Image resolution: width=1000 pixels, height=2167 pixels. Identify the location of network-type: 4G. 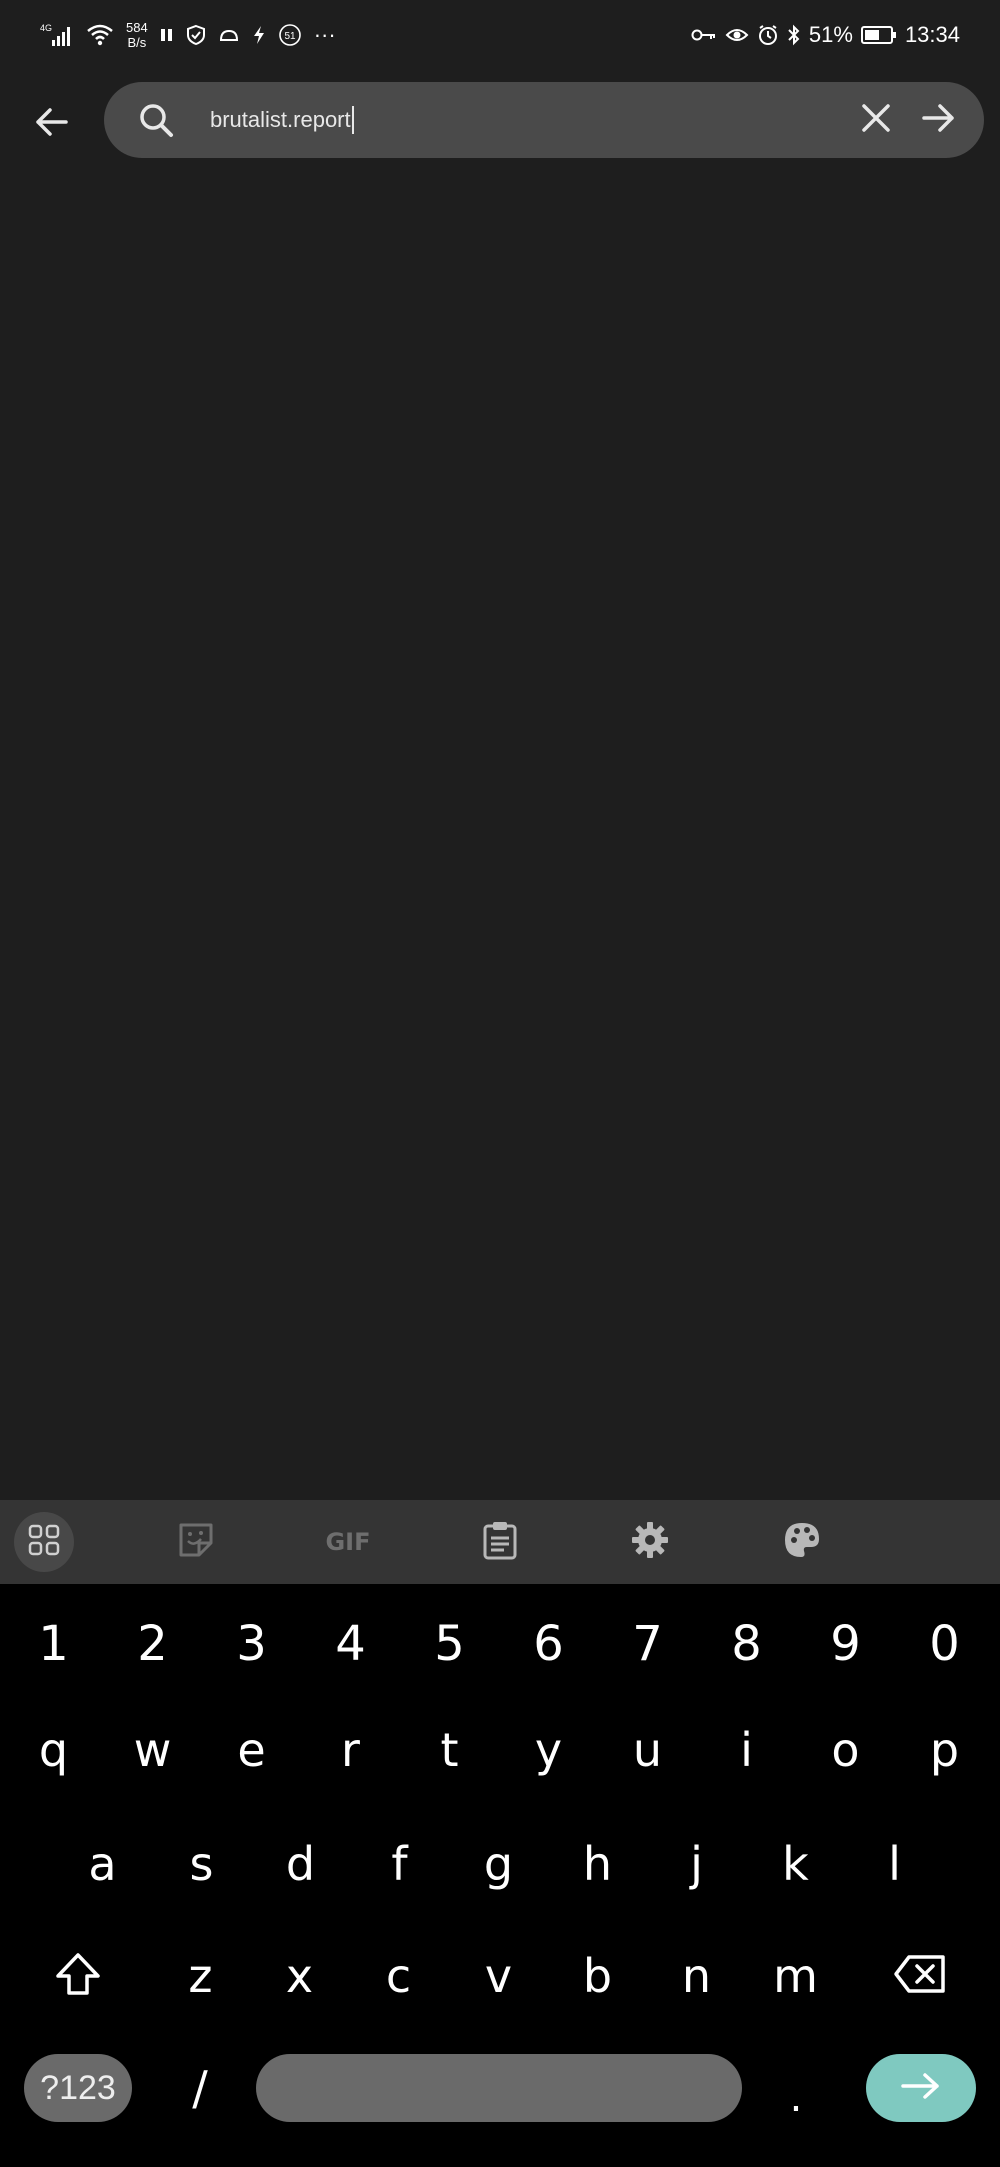
(46, 28).